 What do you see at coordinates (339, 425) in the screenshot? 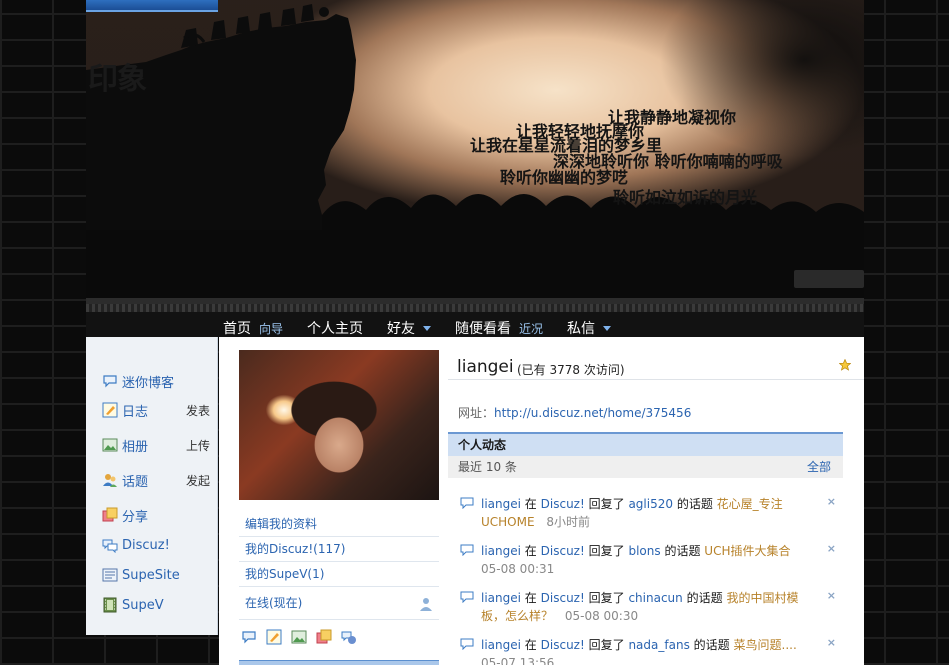
I see `avatar` at bounding box center [339, 425].